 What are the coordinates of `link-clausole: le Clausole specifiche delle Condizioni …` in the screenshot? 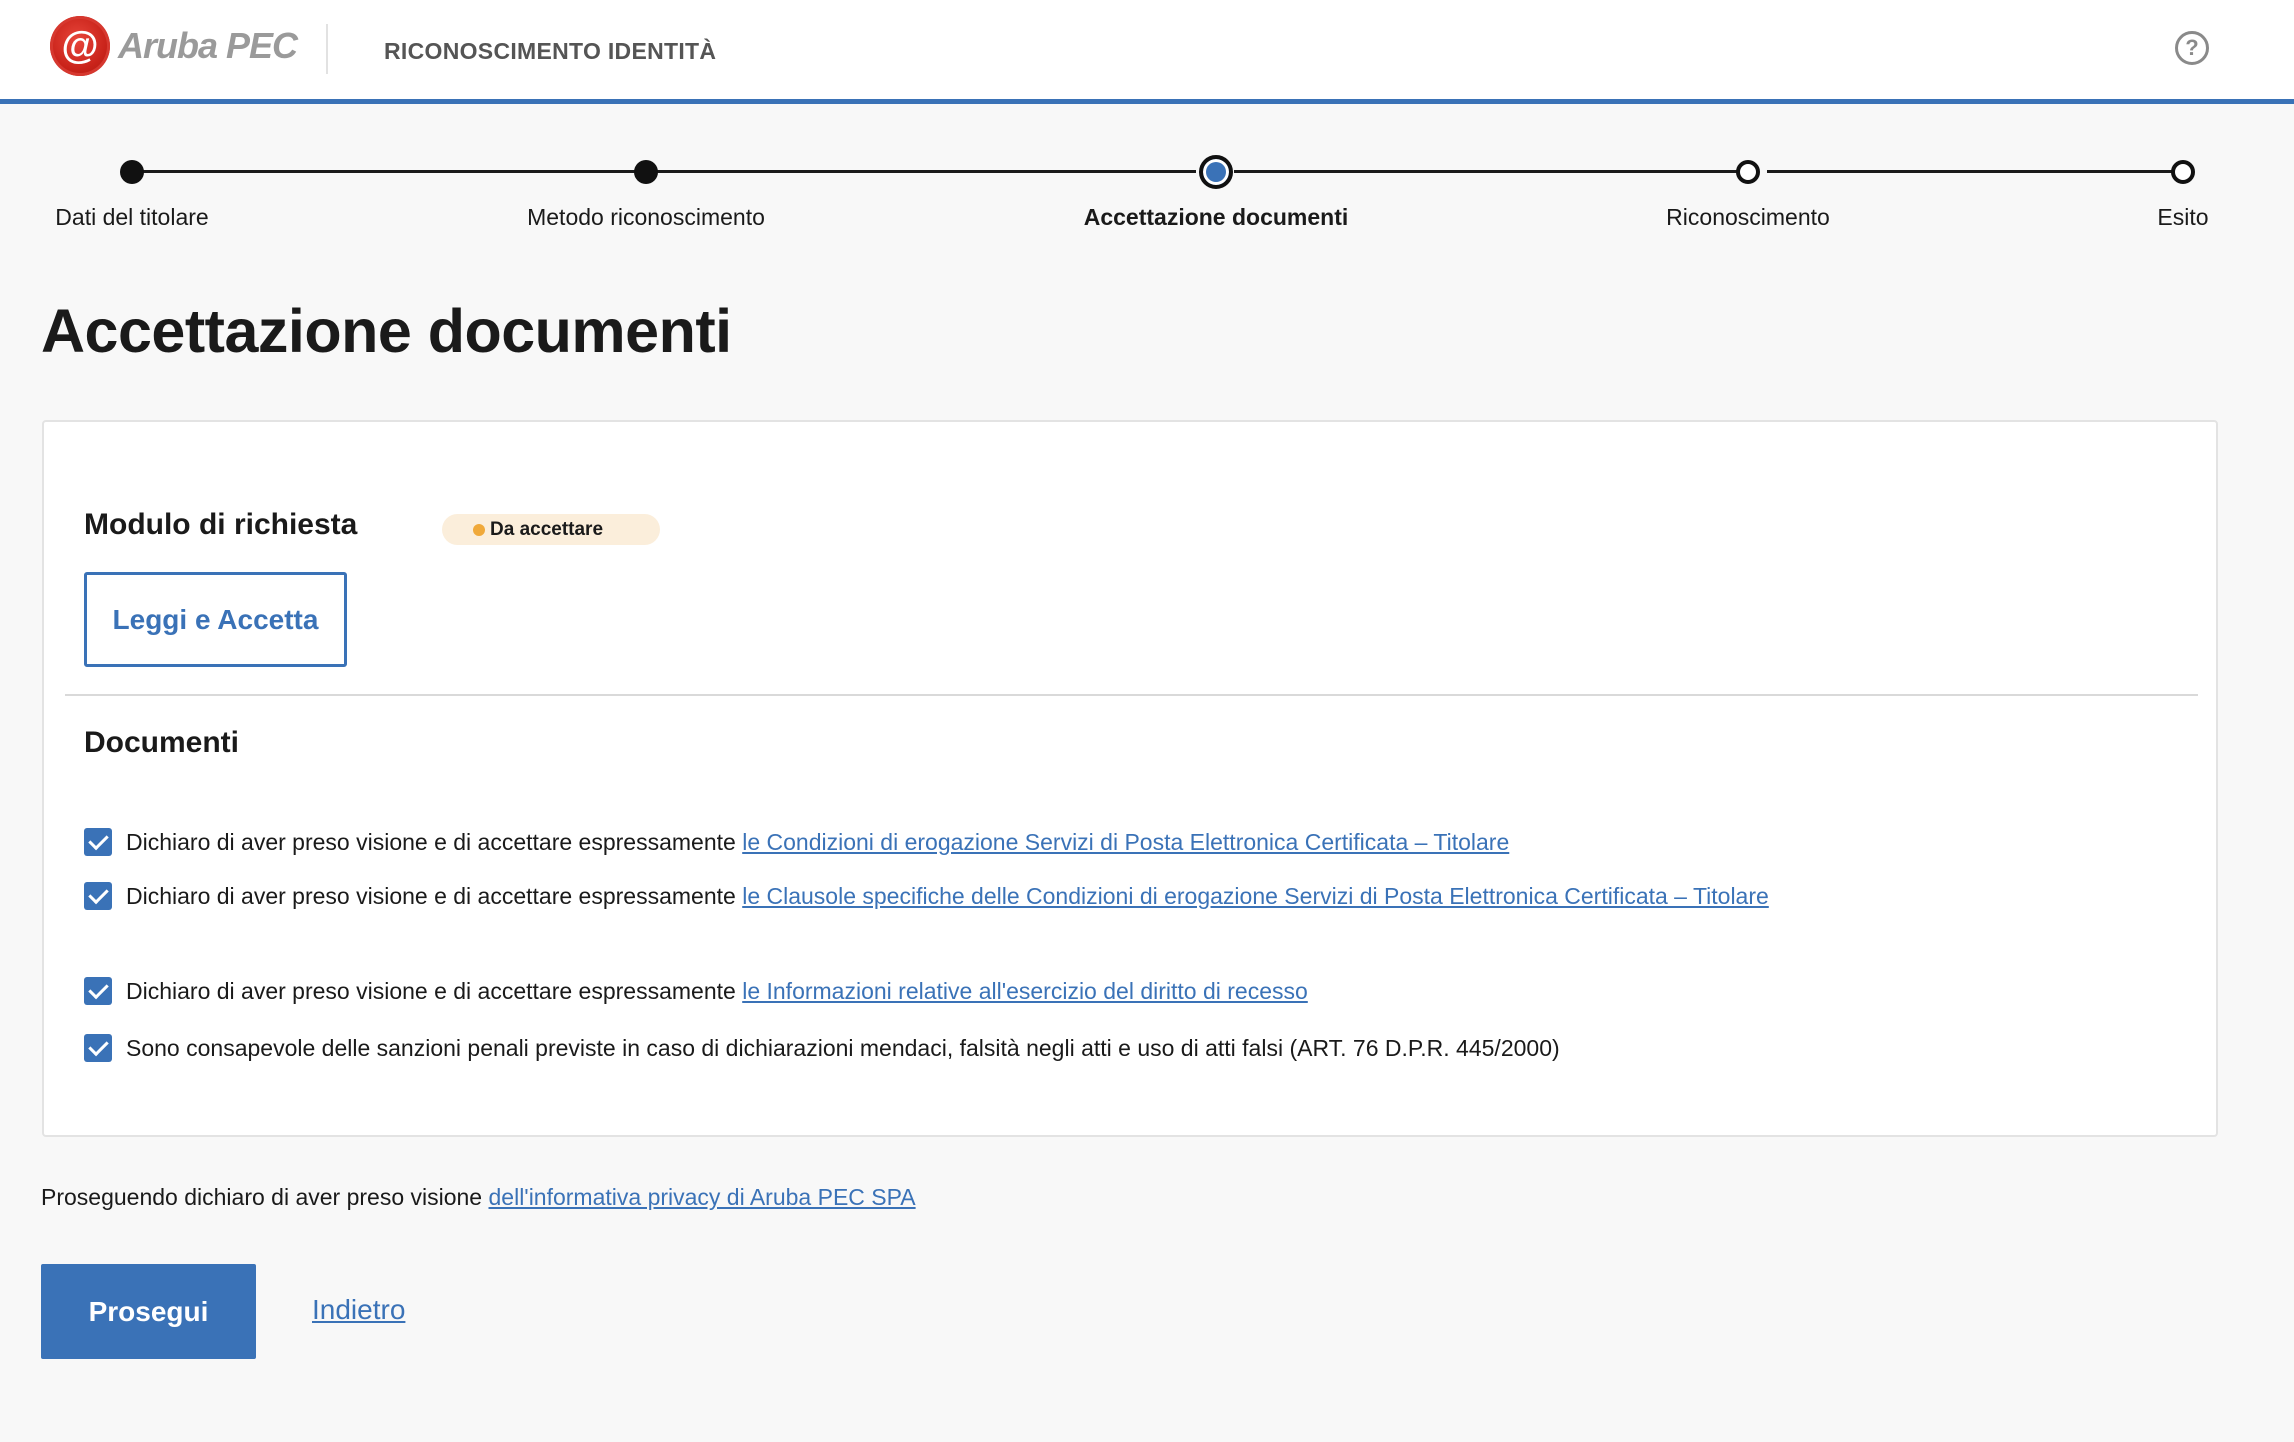 It's located at (1255, 896).